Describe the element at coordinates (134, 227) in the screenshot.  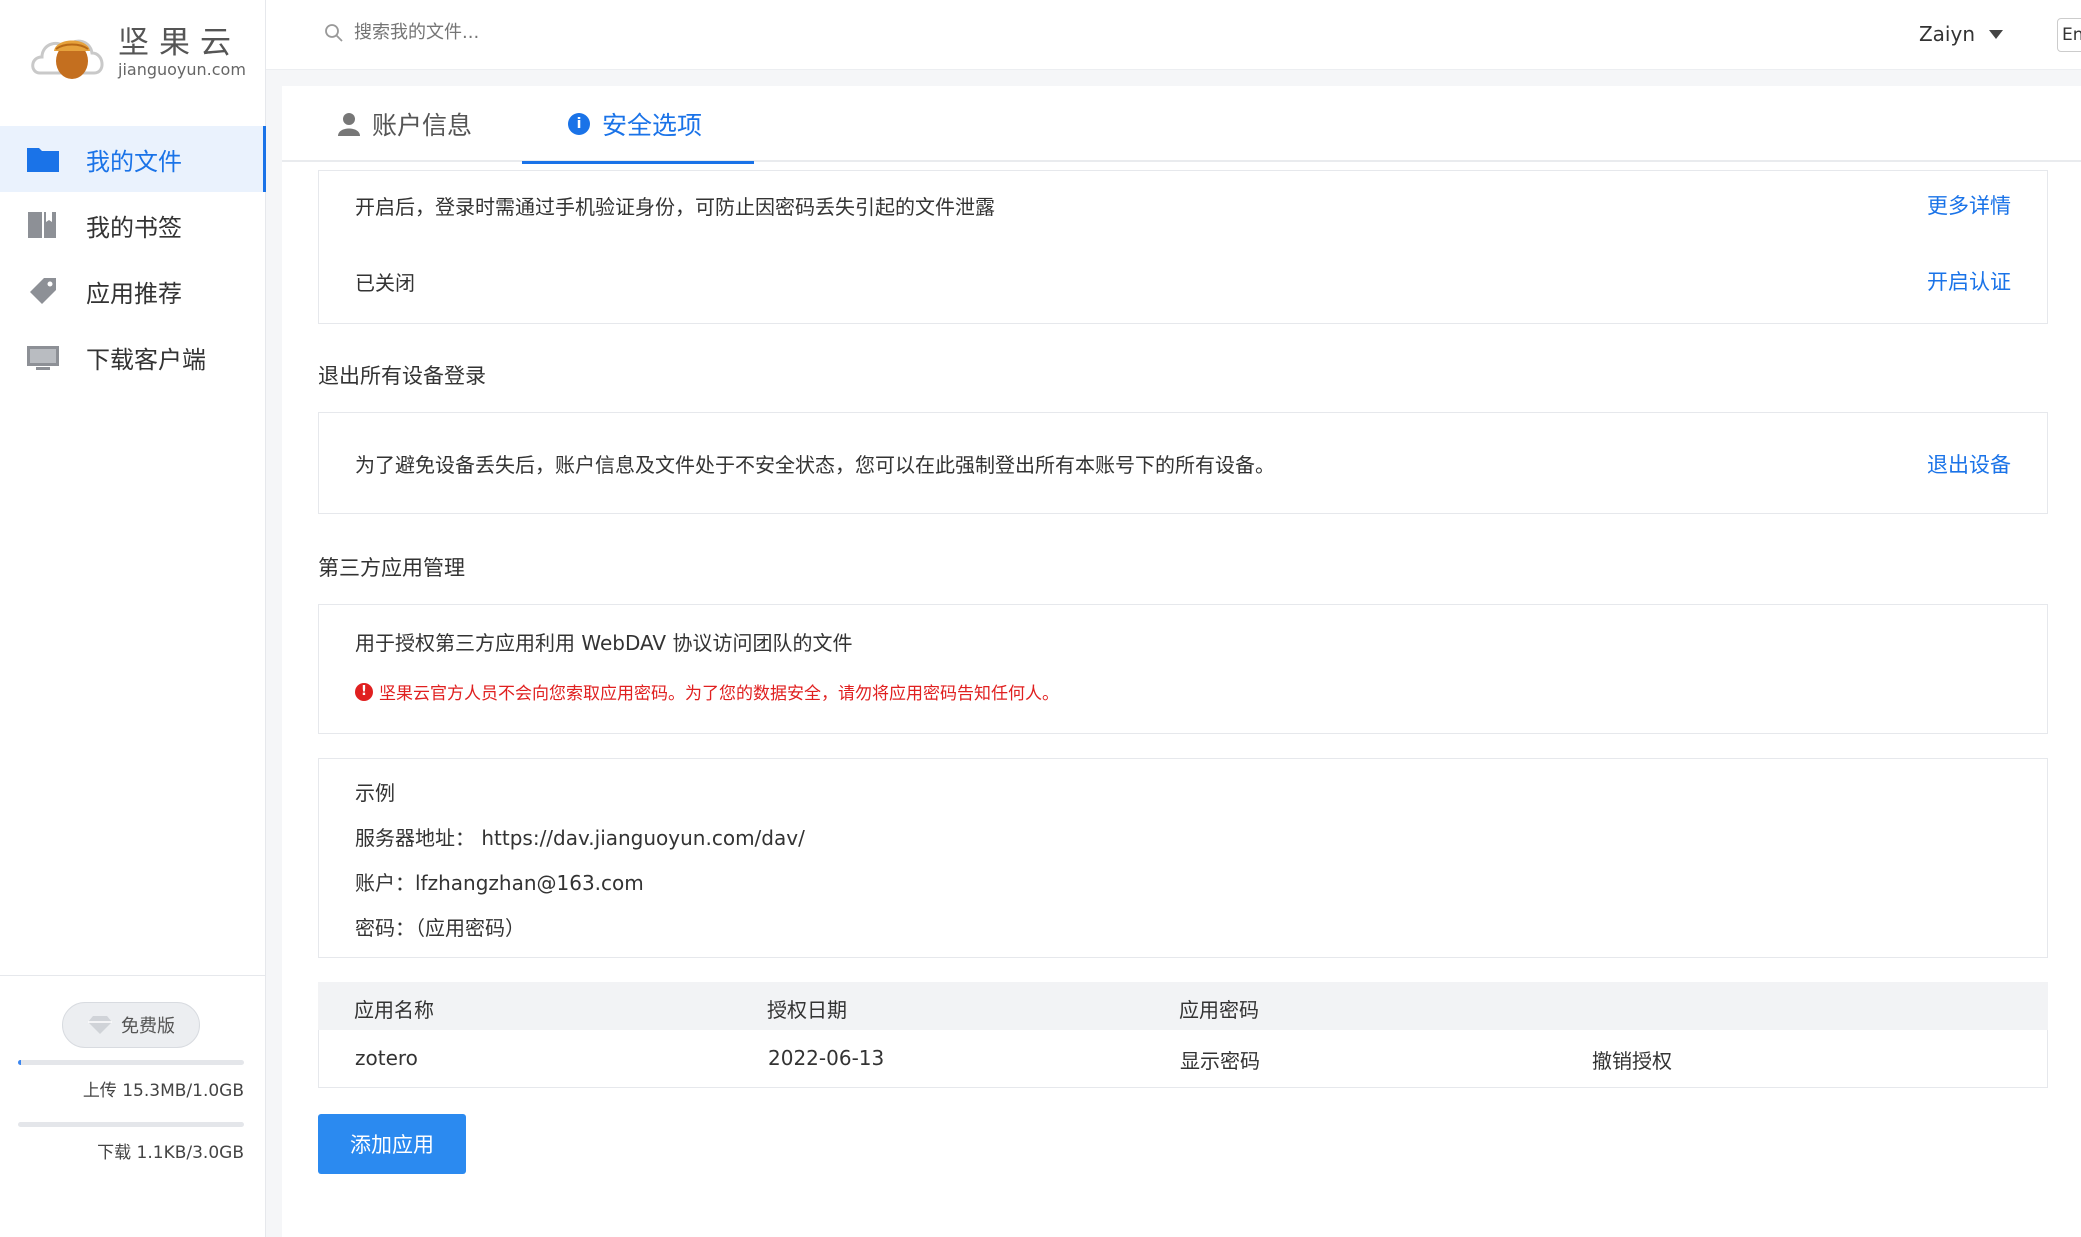
I see `sidebar-item-label: 我的书签` at that location.